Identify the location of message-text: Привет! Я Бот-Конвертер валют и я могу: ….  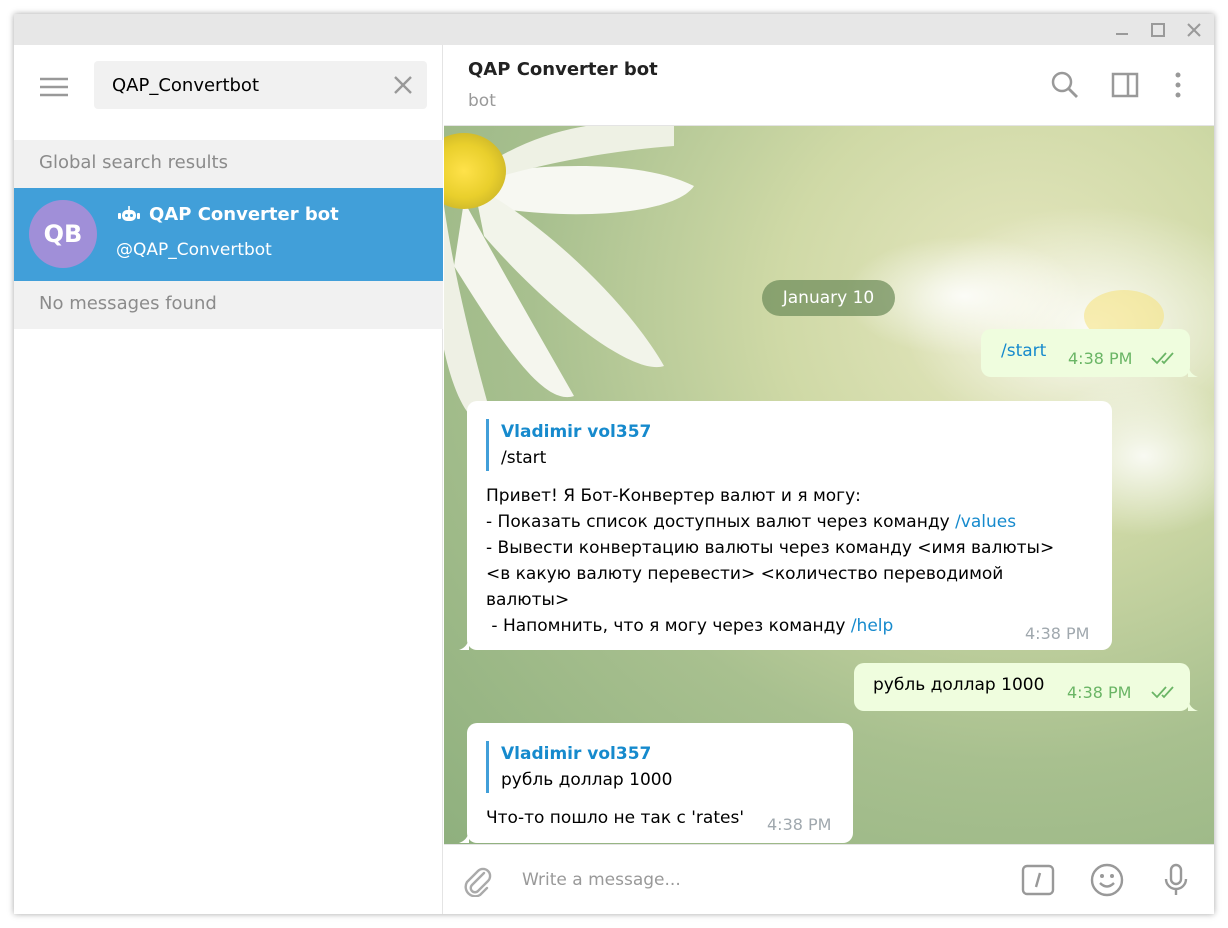
(770, 561).